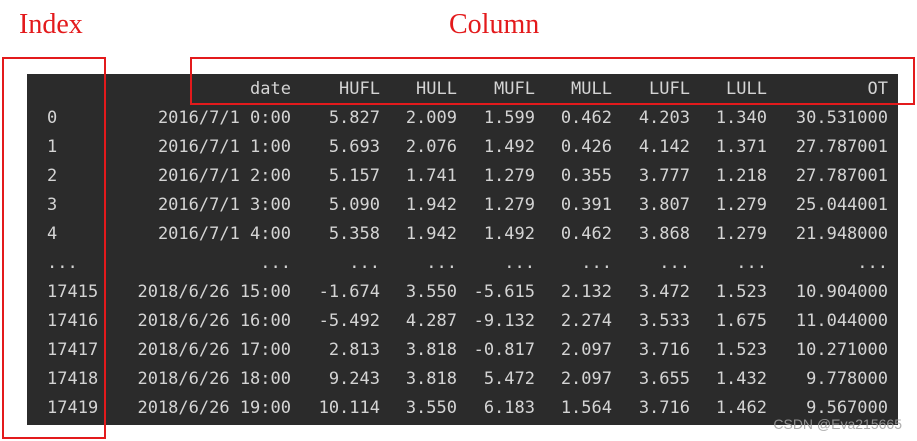 The image size is (917, 441). I want to click on cell-mull: 0.391, so click(586, 204).